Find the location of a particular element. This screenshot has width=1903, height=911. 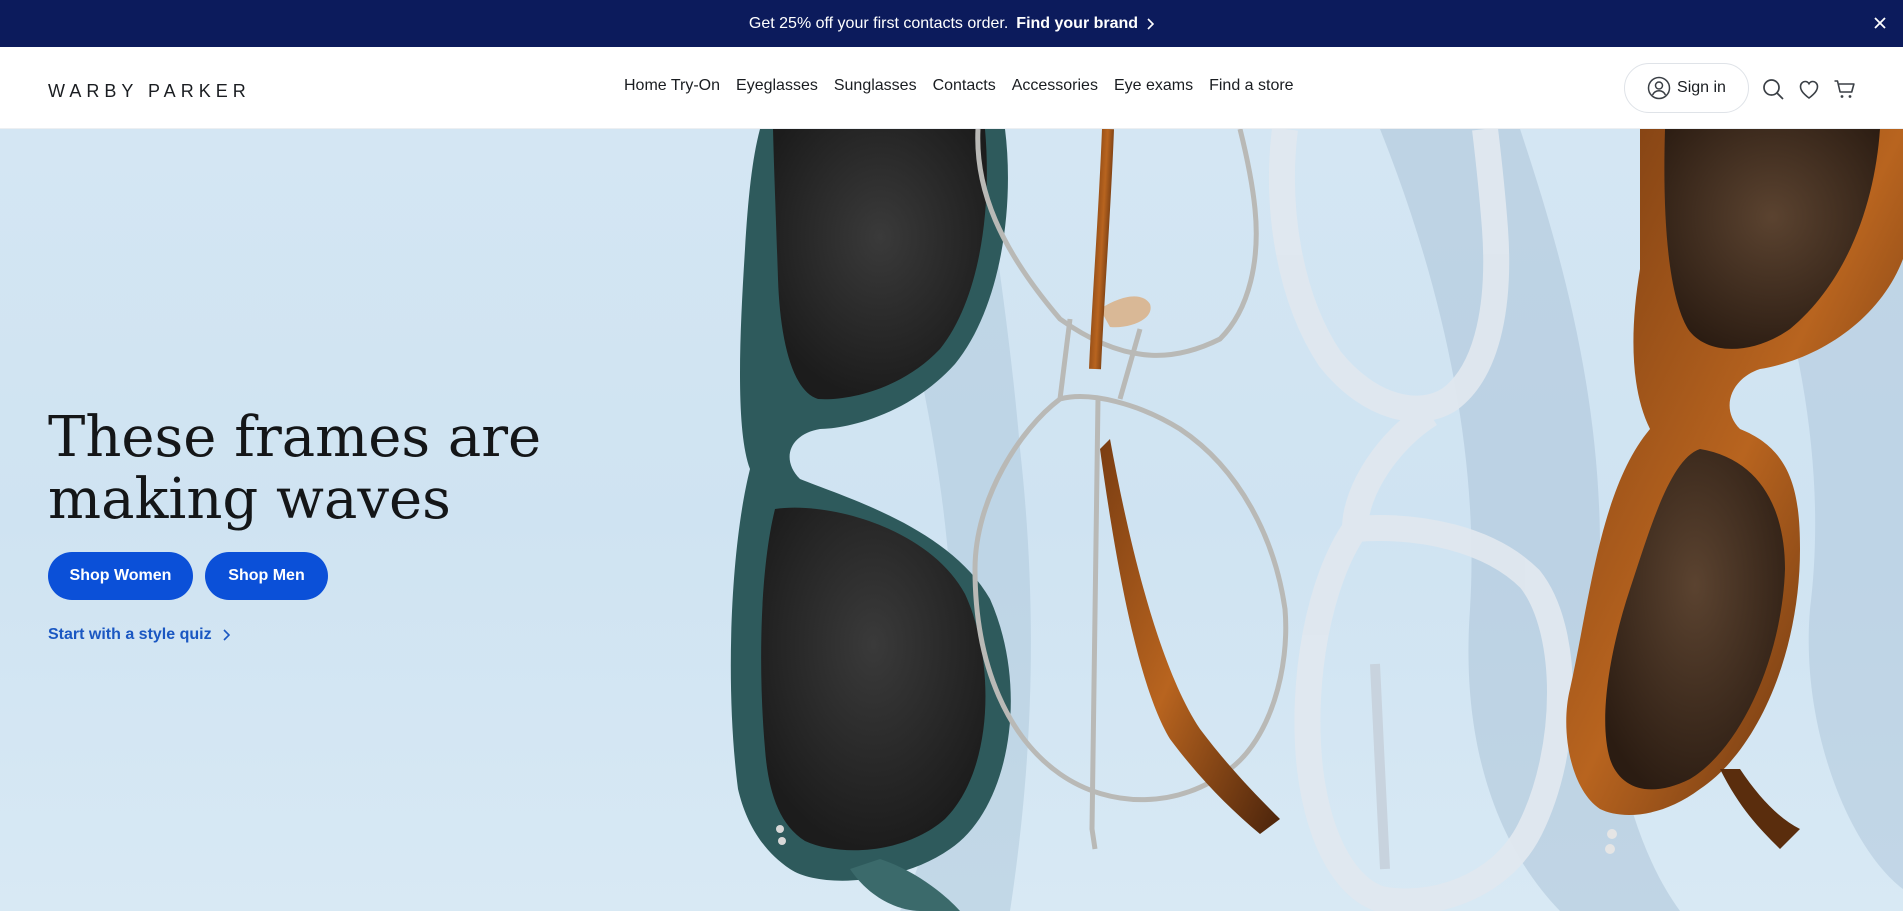

sign-in-button: Sign in is located at coordinates (1686, 88).